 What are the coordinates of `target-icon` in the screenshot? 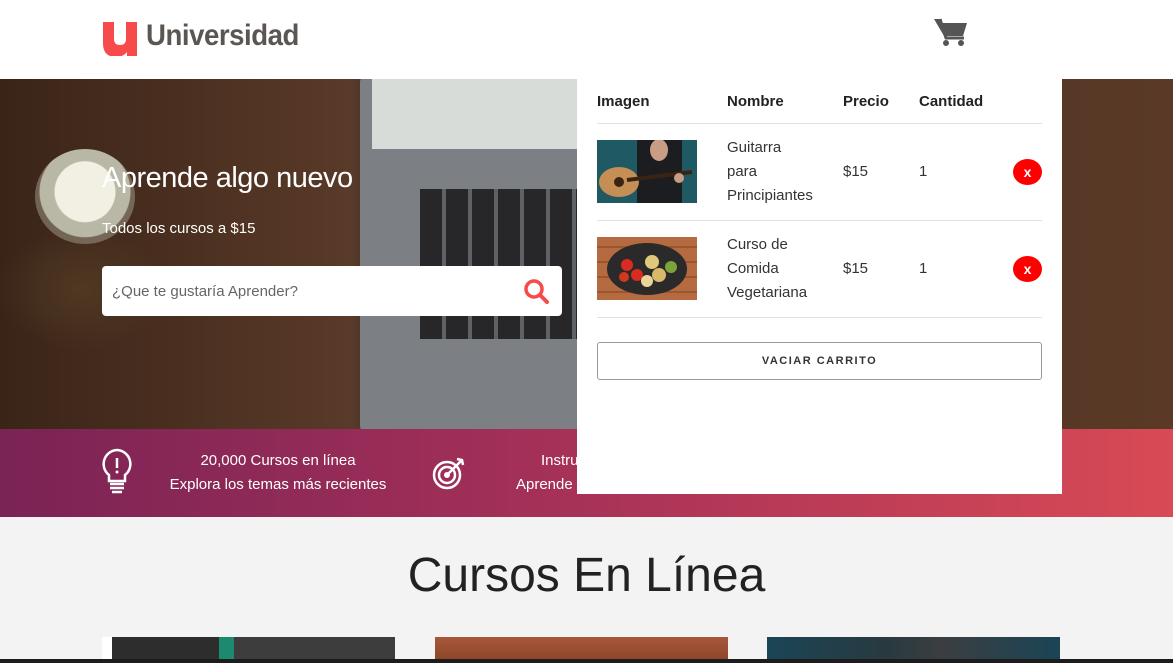 It's located at (448, 473).